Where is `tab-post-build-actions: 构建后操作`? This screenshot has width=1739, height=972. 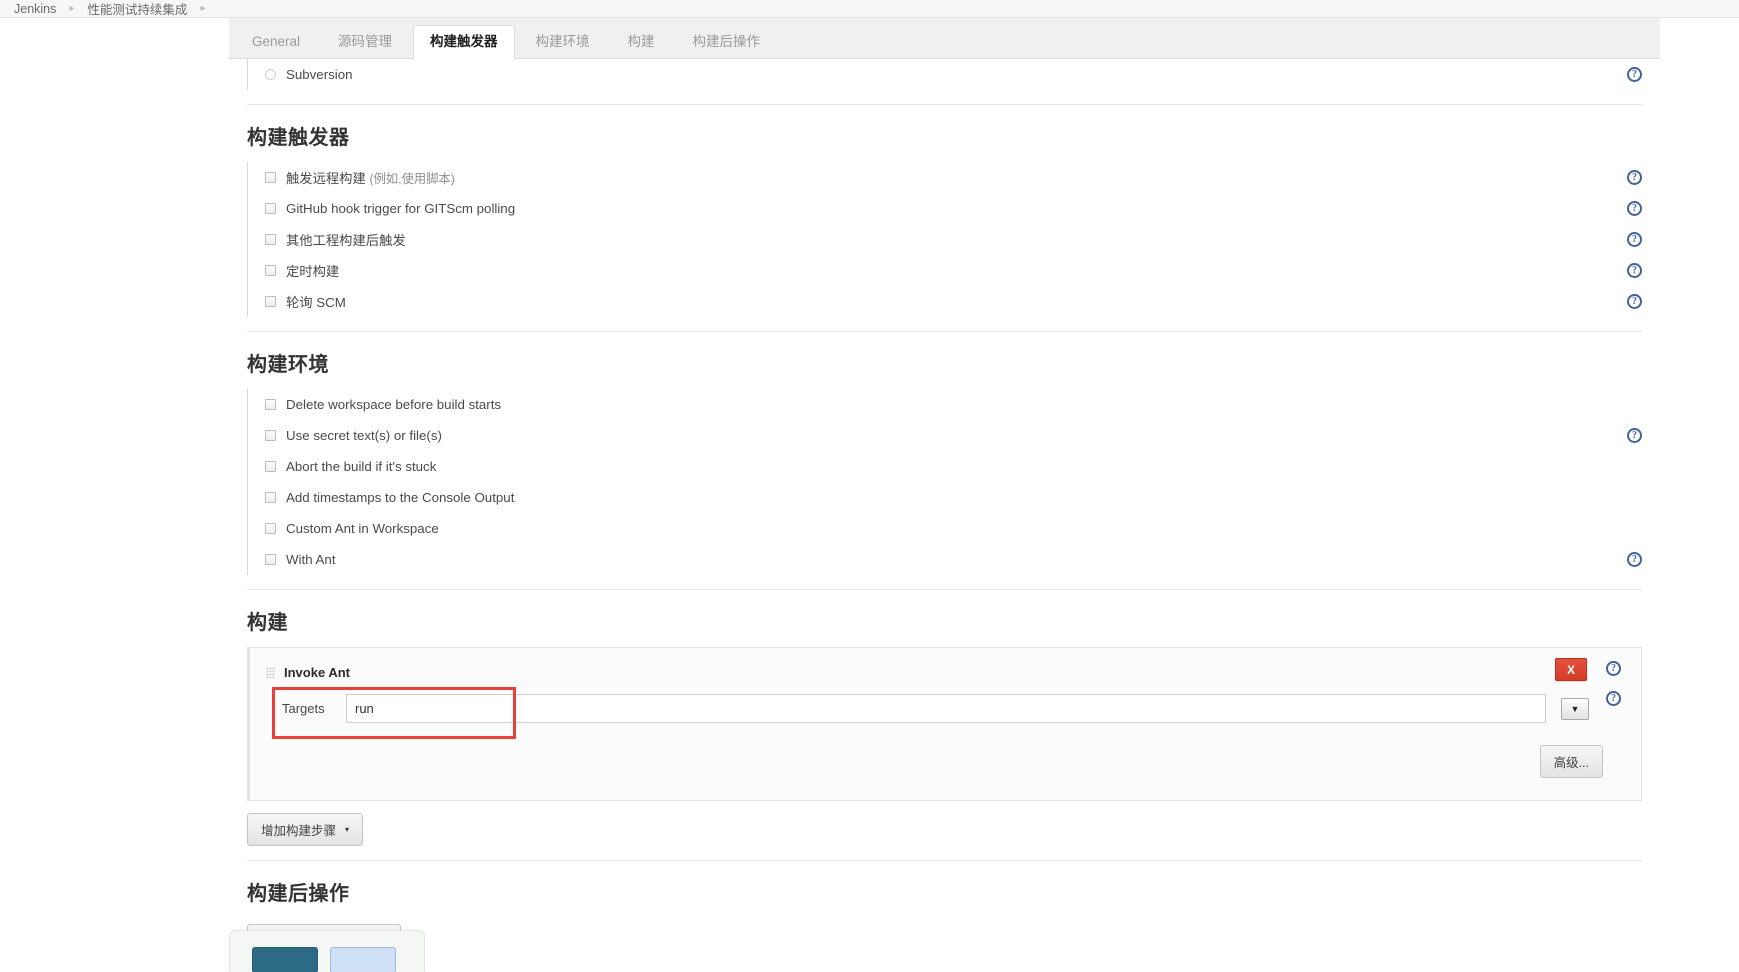 tab-post-build-actions: 构建后操作 is located at coordinates (727, 42).